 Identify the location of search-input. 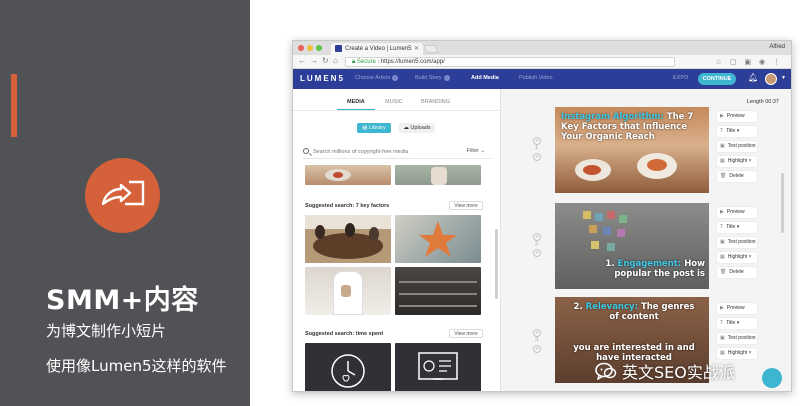
(383, 152).